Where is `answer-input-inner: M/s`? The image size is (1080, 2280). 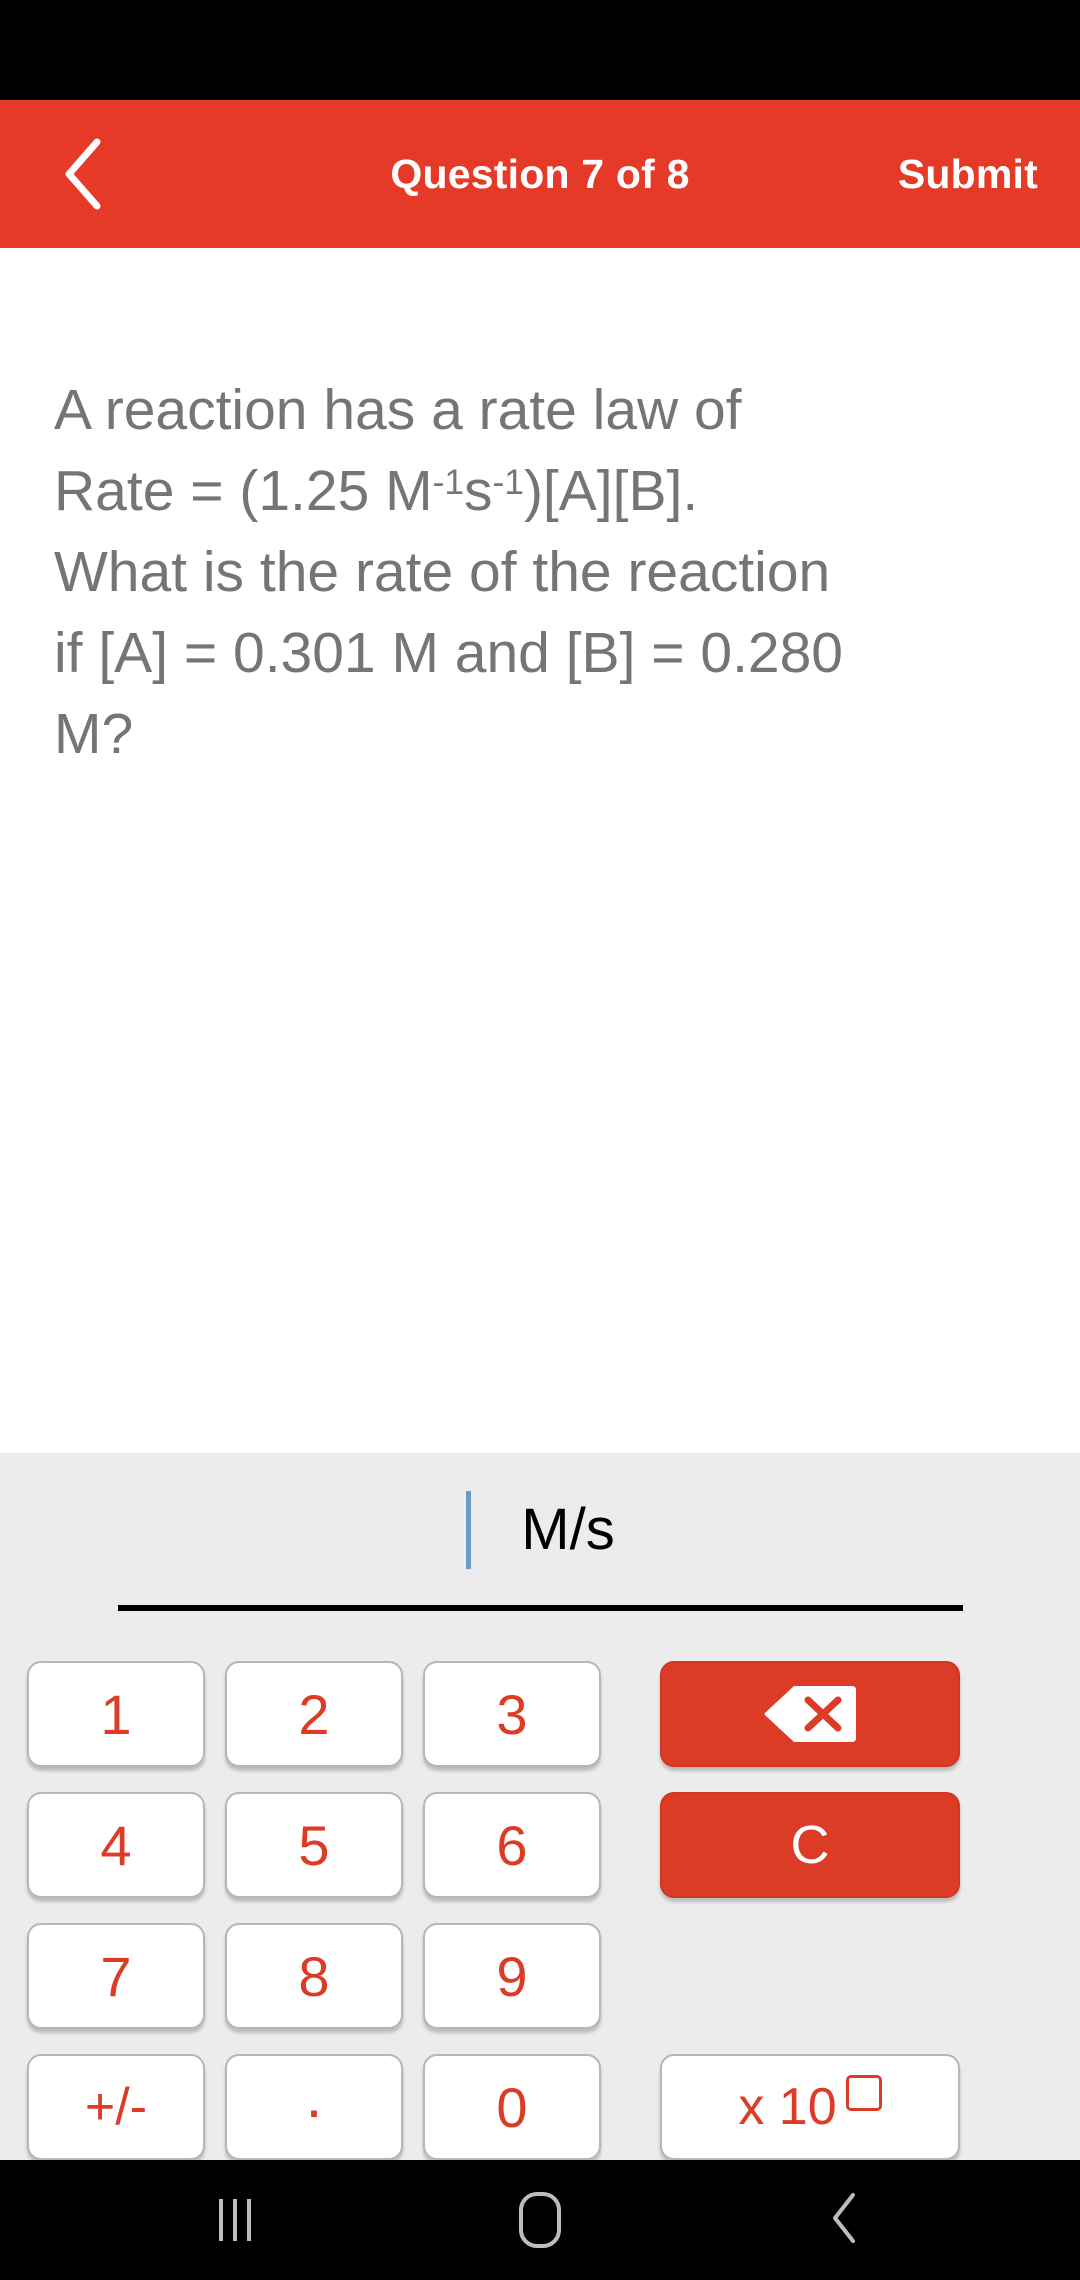
answer-input-inner: M/s is located at coordinates (540, 1530).